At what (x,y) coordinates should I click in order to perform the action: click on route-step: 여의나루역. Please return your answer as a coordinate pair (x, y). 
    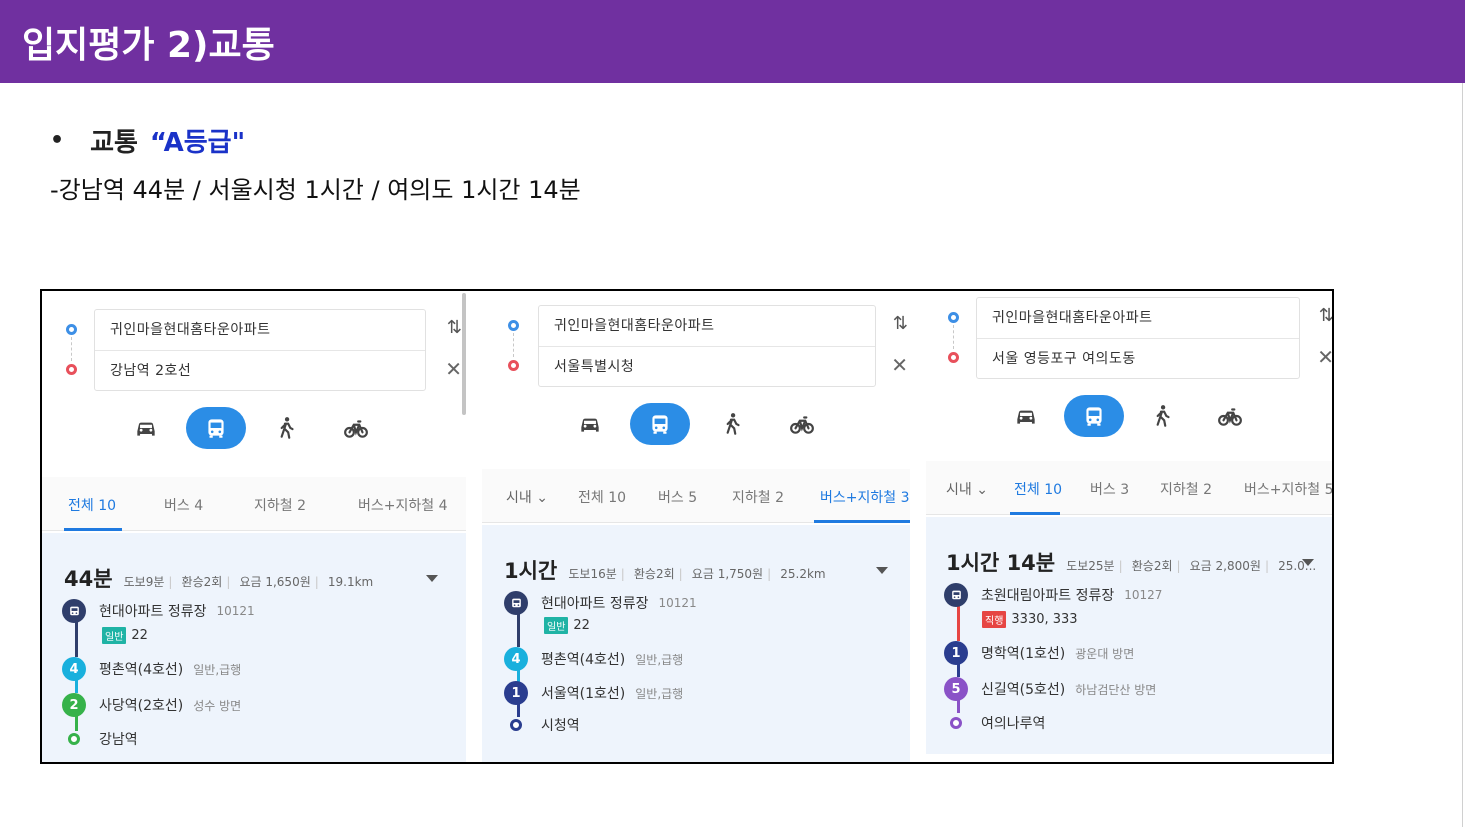
    Looking at the image, I should click on (994, 723).